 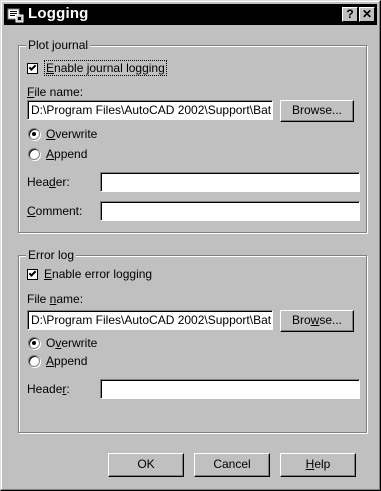 I want to click on journal-append-radio: Append, so click(x=57, y=154).